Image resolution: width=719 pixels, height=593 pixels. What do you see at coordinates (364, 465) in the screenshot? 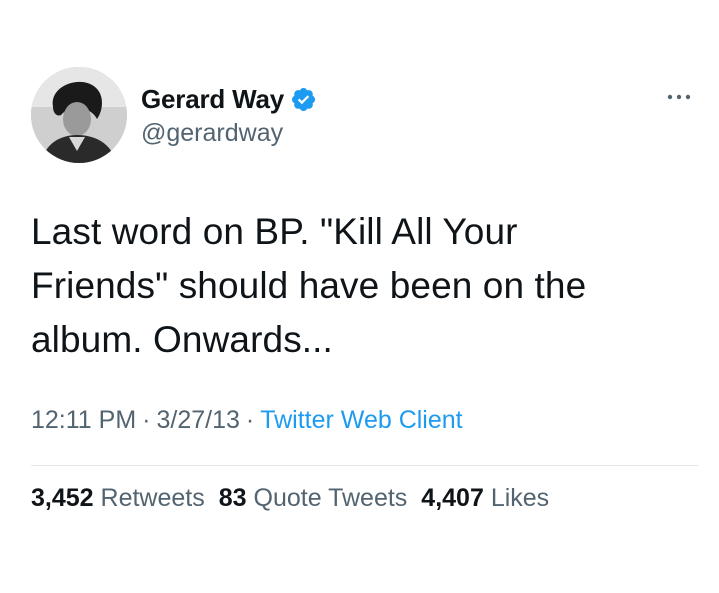
I see `divider` at bounding box center [364, 465].